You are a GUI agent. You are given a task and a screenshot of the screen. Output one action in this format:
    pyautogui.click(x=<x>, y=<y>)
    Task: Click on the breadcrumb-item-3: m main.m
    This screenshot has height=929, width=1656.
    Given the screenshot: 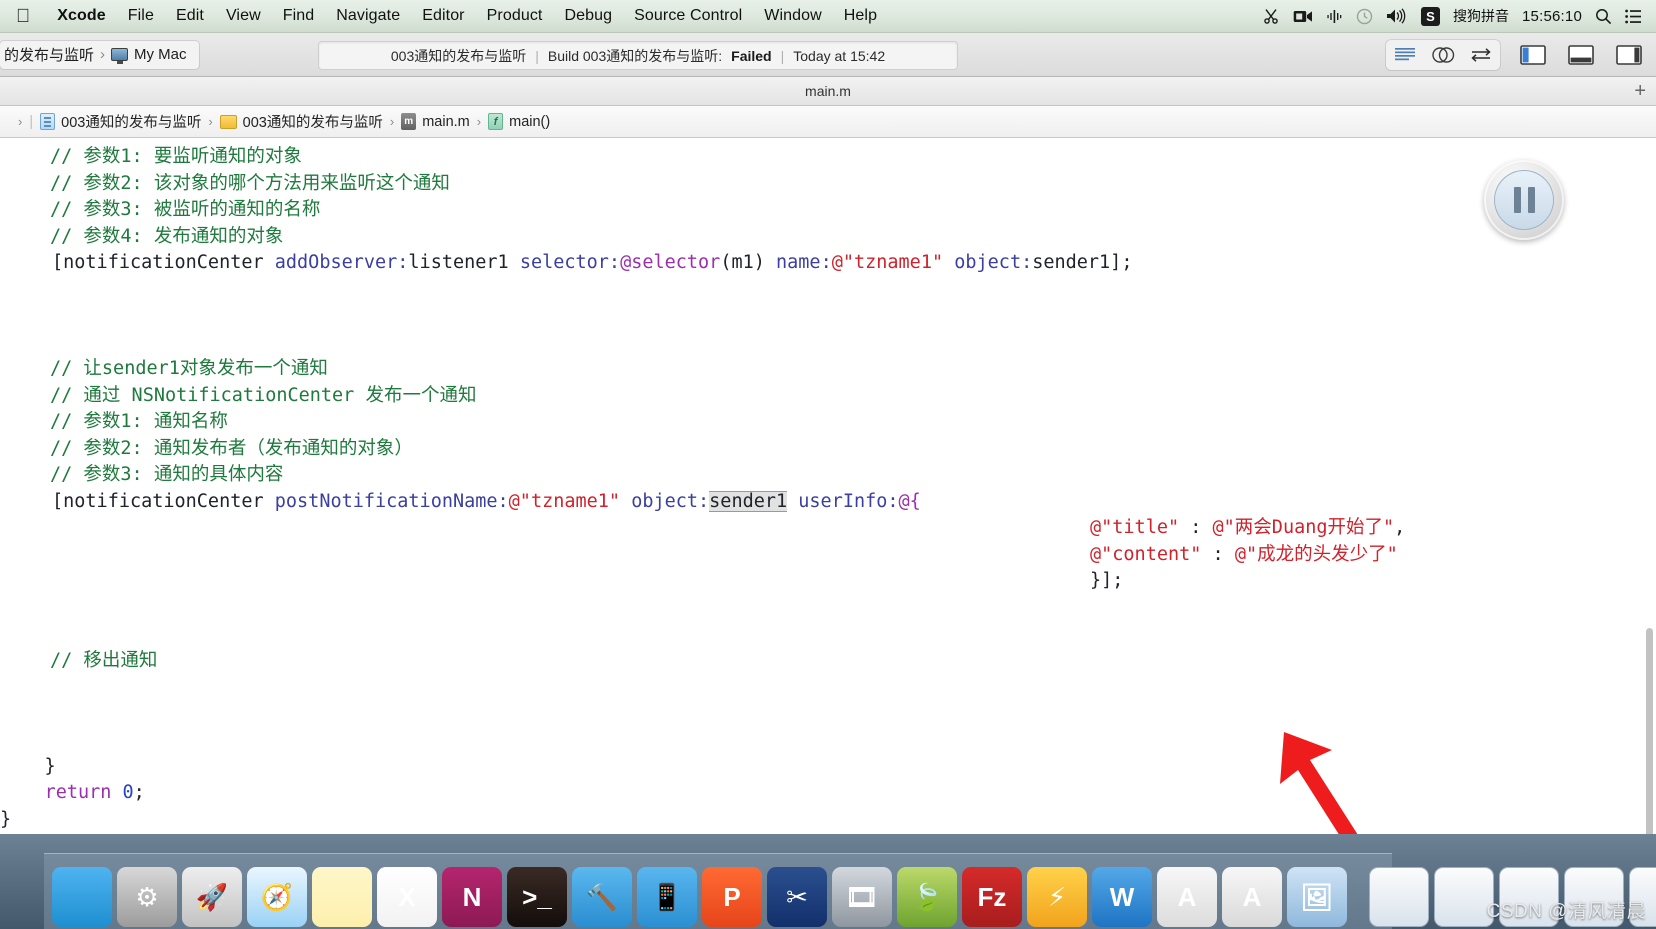 What is the action you would take?
    pyautogui.click(x=435, y=121)
    